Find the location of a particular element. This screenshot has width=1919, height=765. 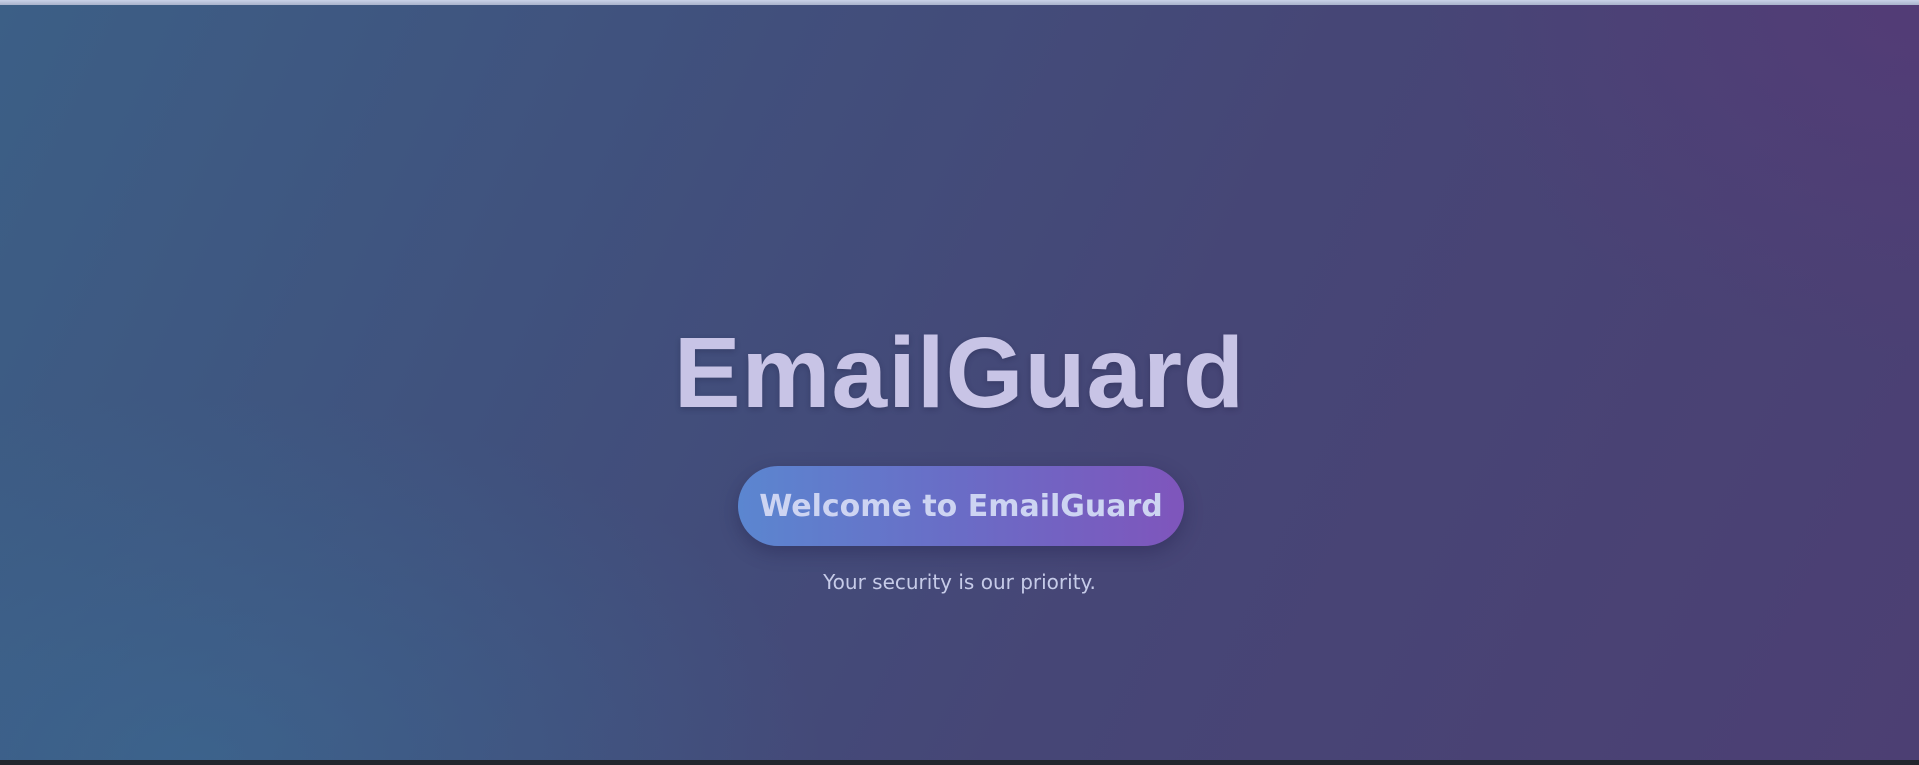

window-bottom-edge is located at coordinates (959, 762).